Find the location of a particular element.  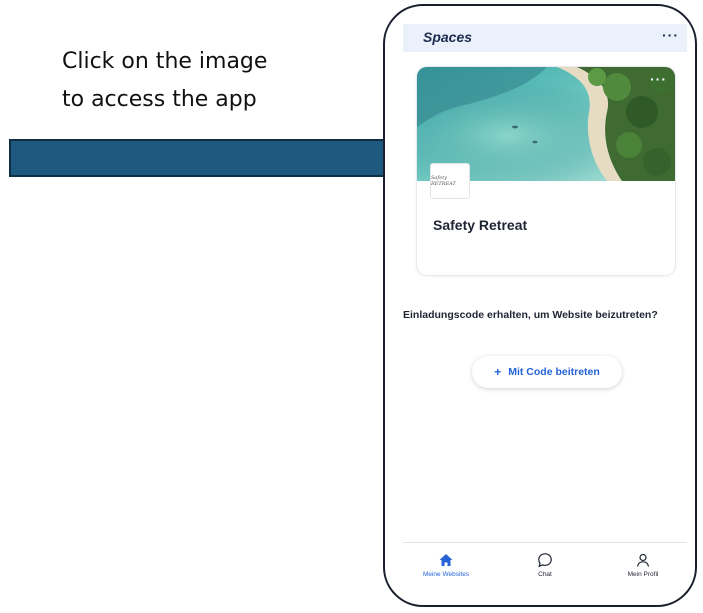

nav-item-meine-websites: Meine Websites is located at coordinates (446, 565).